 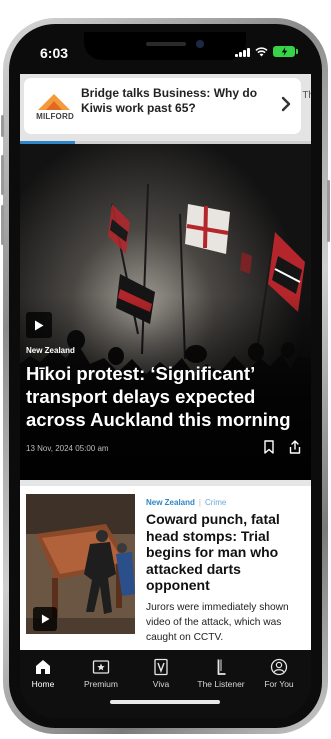 I want to click on milford-logo: MILFORD, so click(x=55, y=107).